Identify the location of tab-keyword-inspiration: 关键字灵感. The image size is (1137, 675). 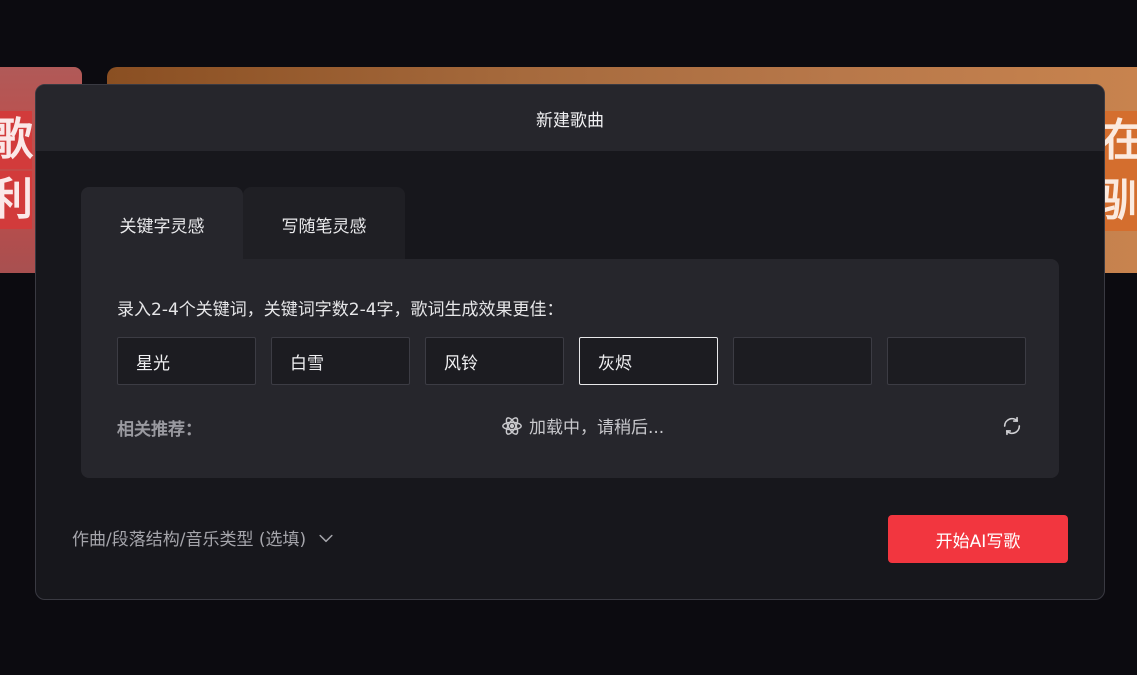
(162, 224).